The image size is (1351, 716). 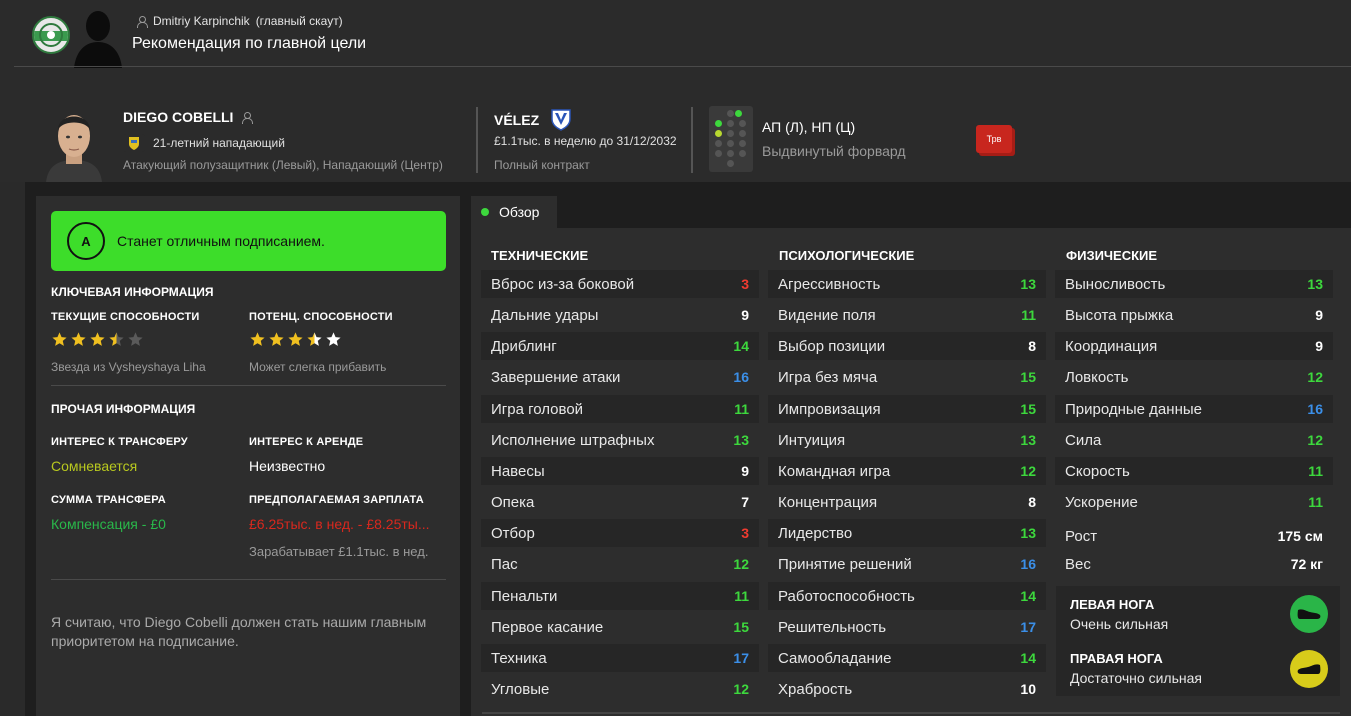 I want to click on attribute-row: Пас 12, so click(x=620, y=564).